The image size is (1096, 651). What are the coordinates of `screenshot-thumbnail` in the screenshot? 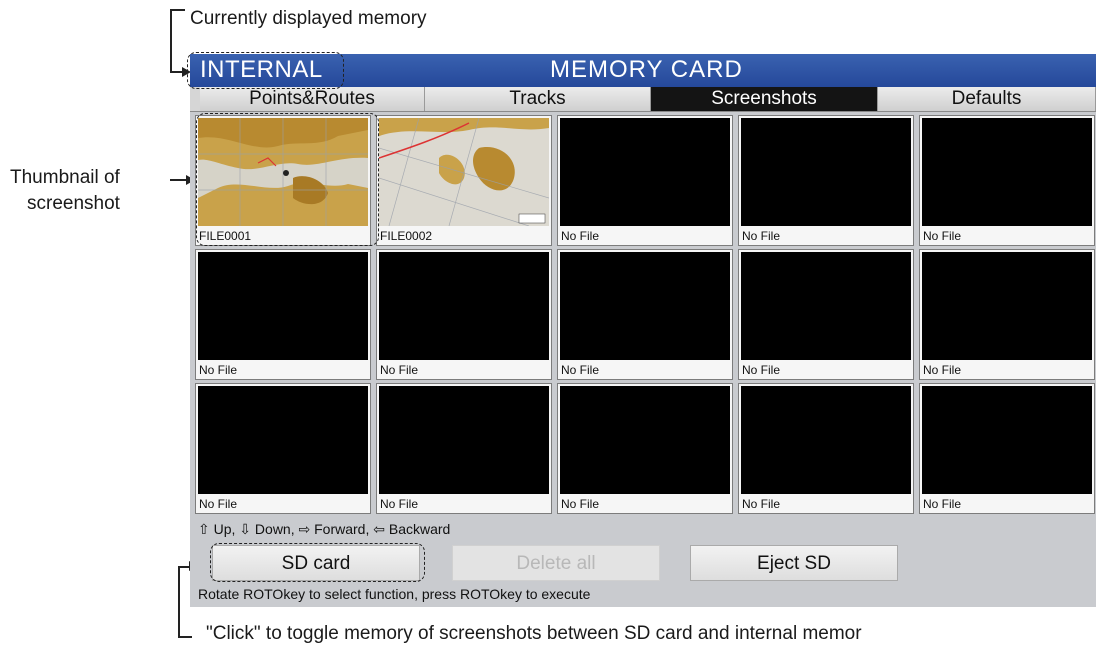 It's located at (464, 172).